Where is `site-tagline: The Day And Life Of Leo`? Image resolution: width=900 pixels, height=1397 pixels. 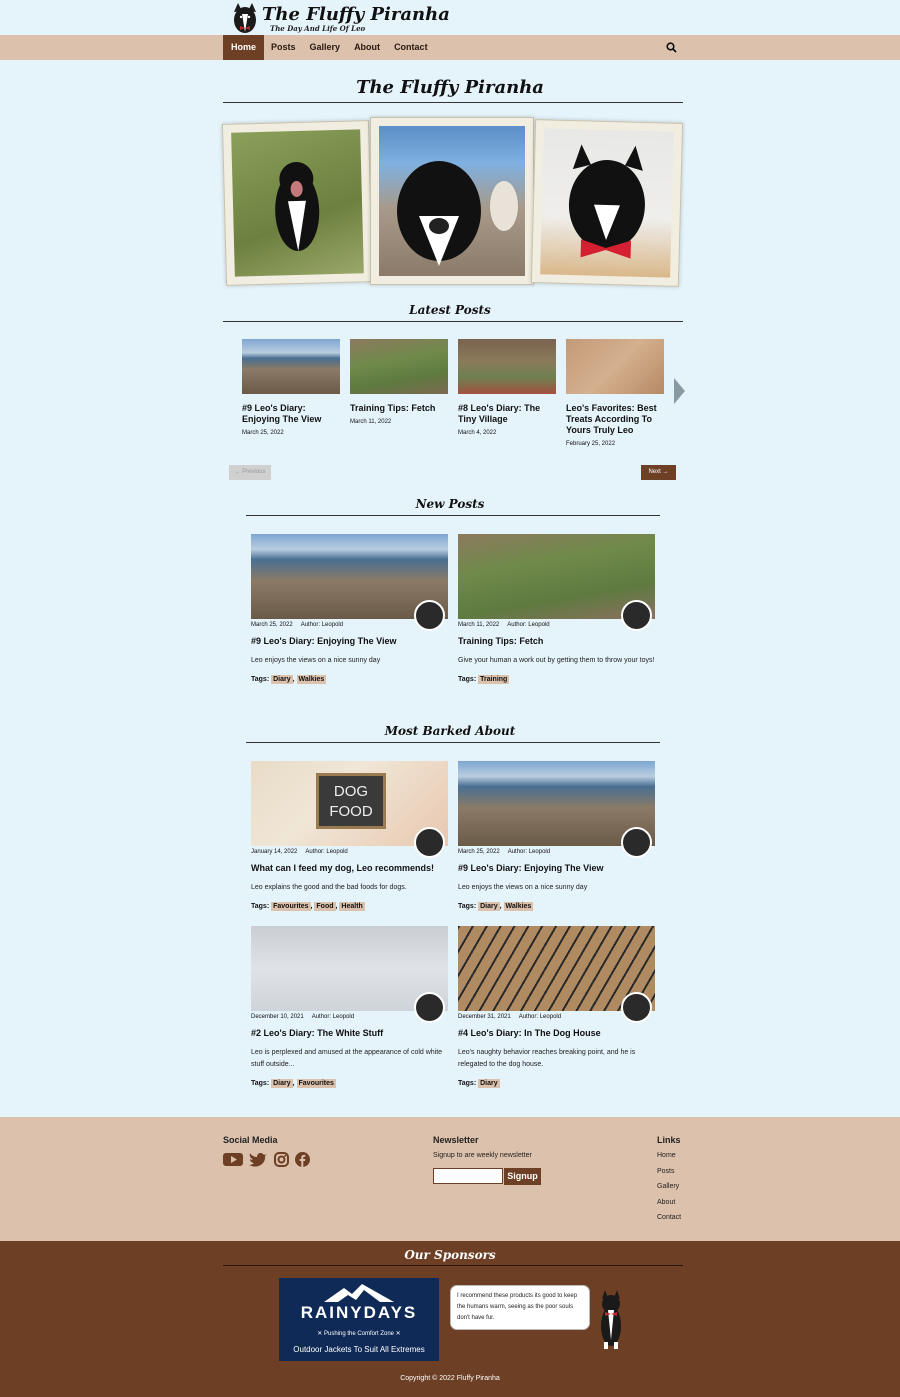
site-tagline: The Day And Life Of Leo is located at coordinates (318, 28).